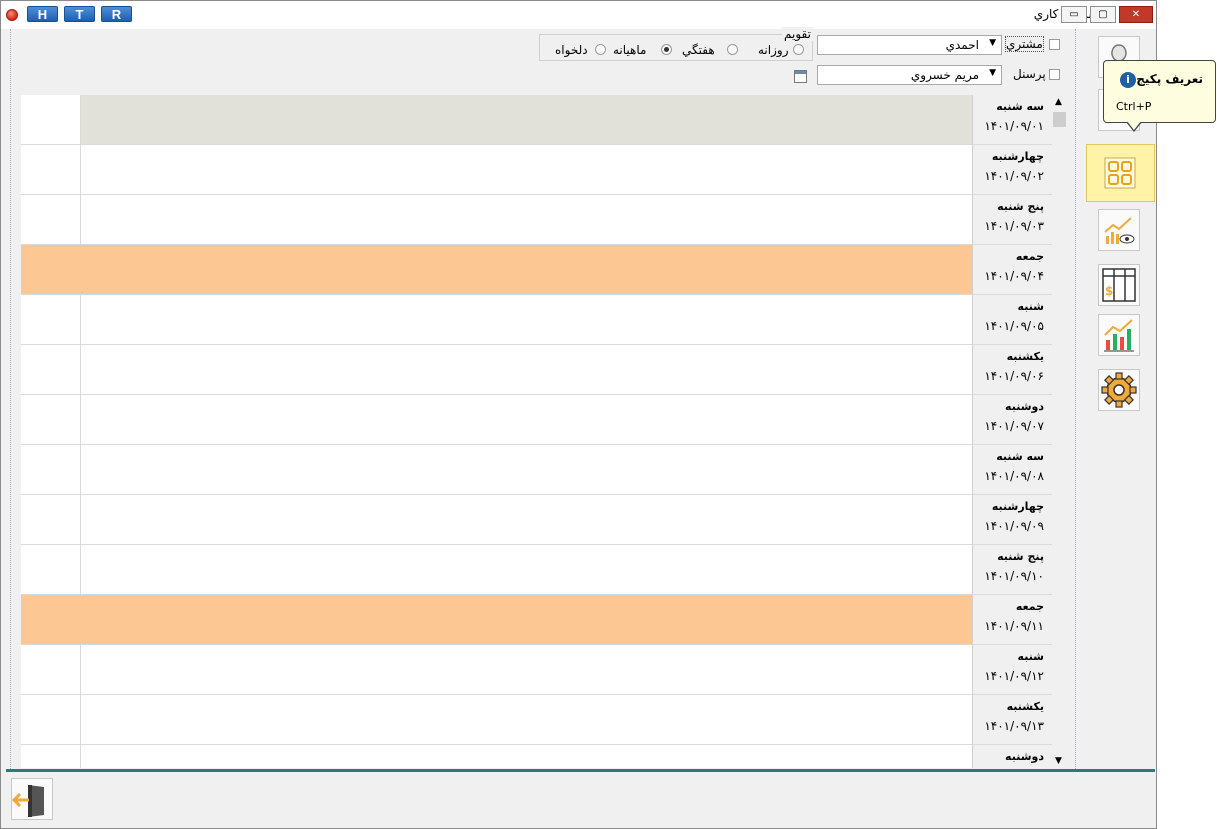 This screenshot has height=829, width=1217. Describe the element at coordinates (27, 801) in the screenshot. I see `exit-door-icon` at that location.